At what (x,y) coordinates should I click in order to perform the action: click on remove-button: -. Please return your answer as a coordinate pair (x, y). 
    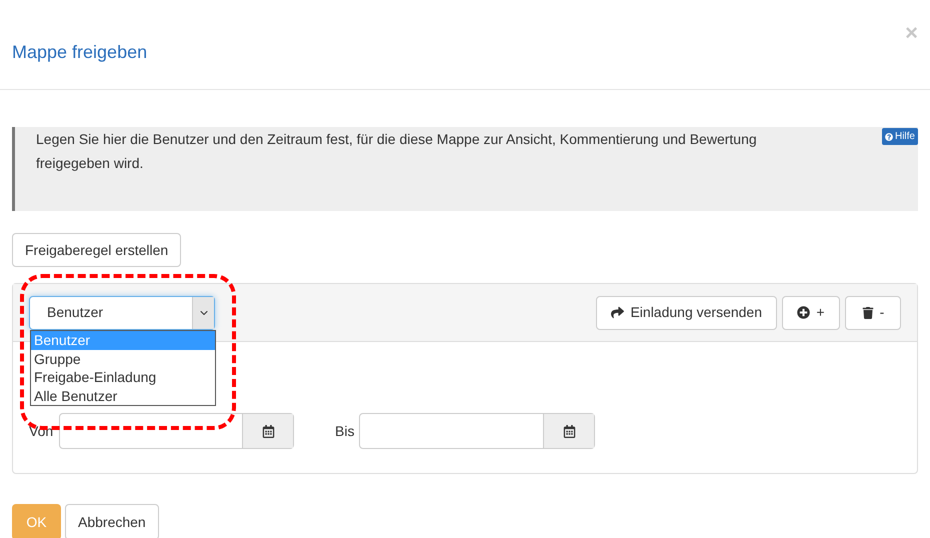
    Looking at the image, I should click on (873, 313).